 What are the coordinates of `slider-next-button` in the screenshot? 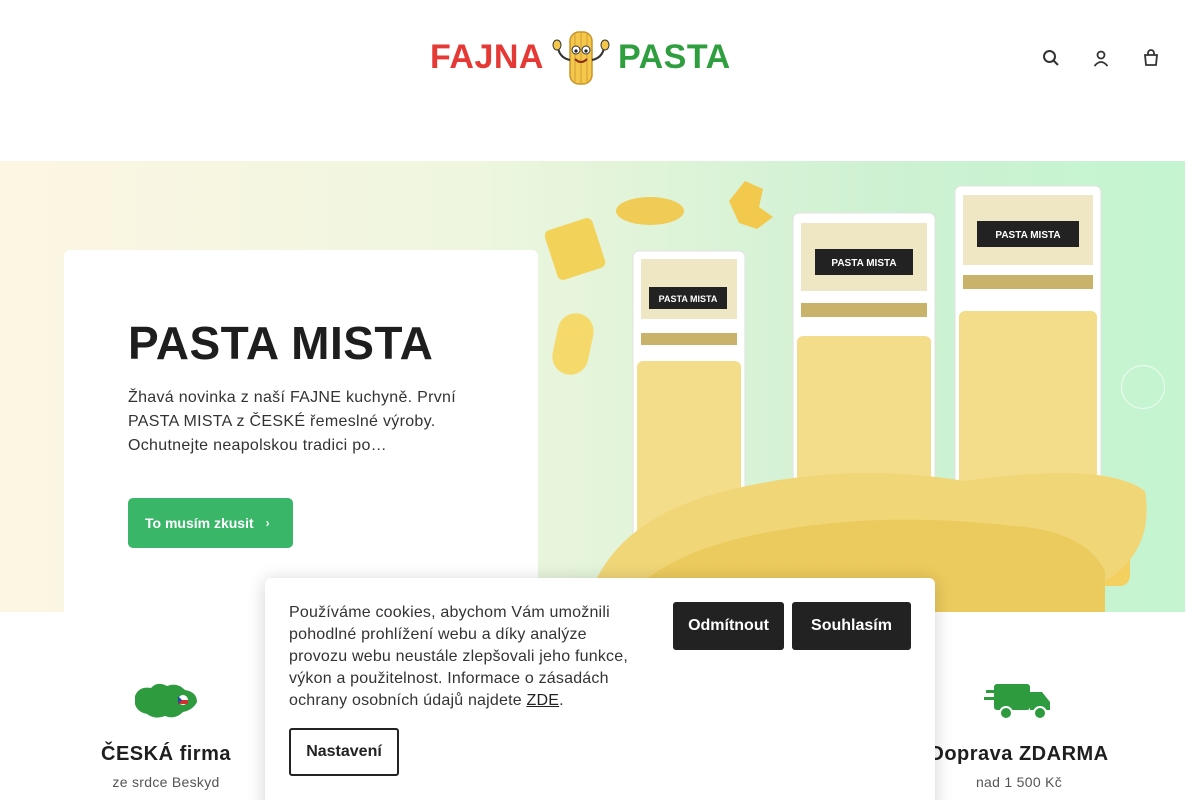 It's located at (1143, 387).